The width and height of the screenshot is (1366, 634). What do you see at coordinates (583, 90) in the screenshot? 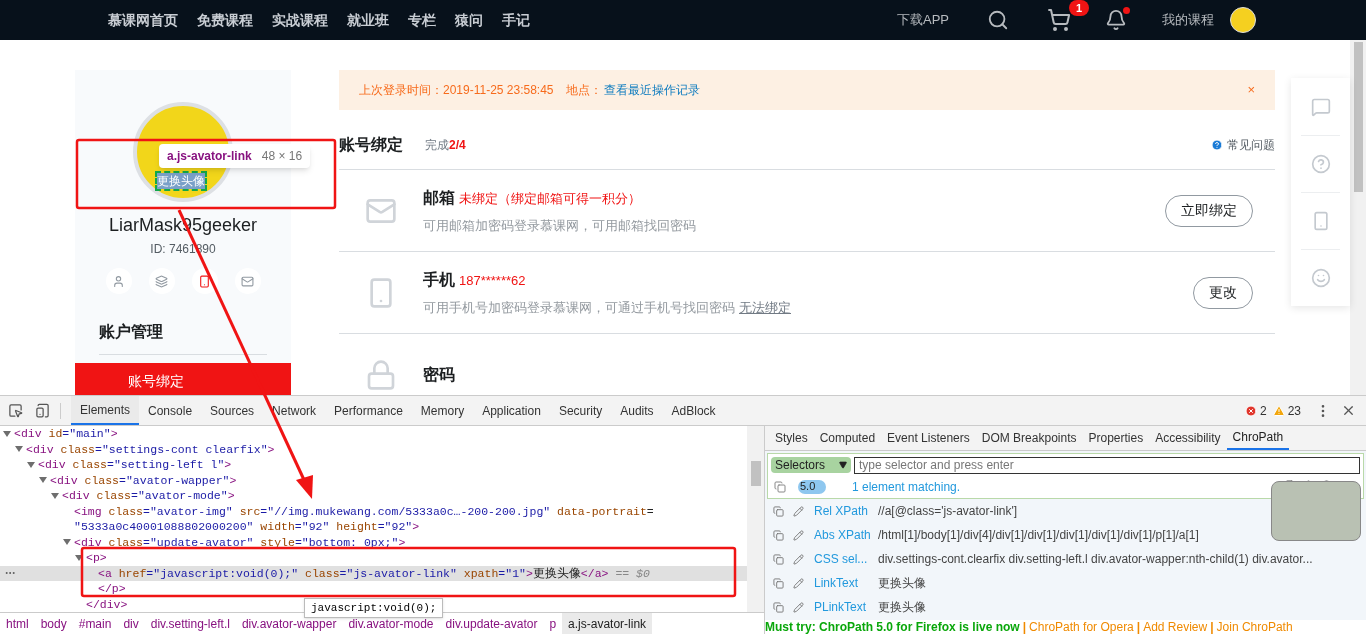
I see `location-label: 地点：` at bounding box center [583, 90].